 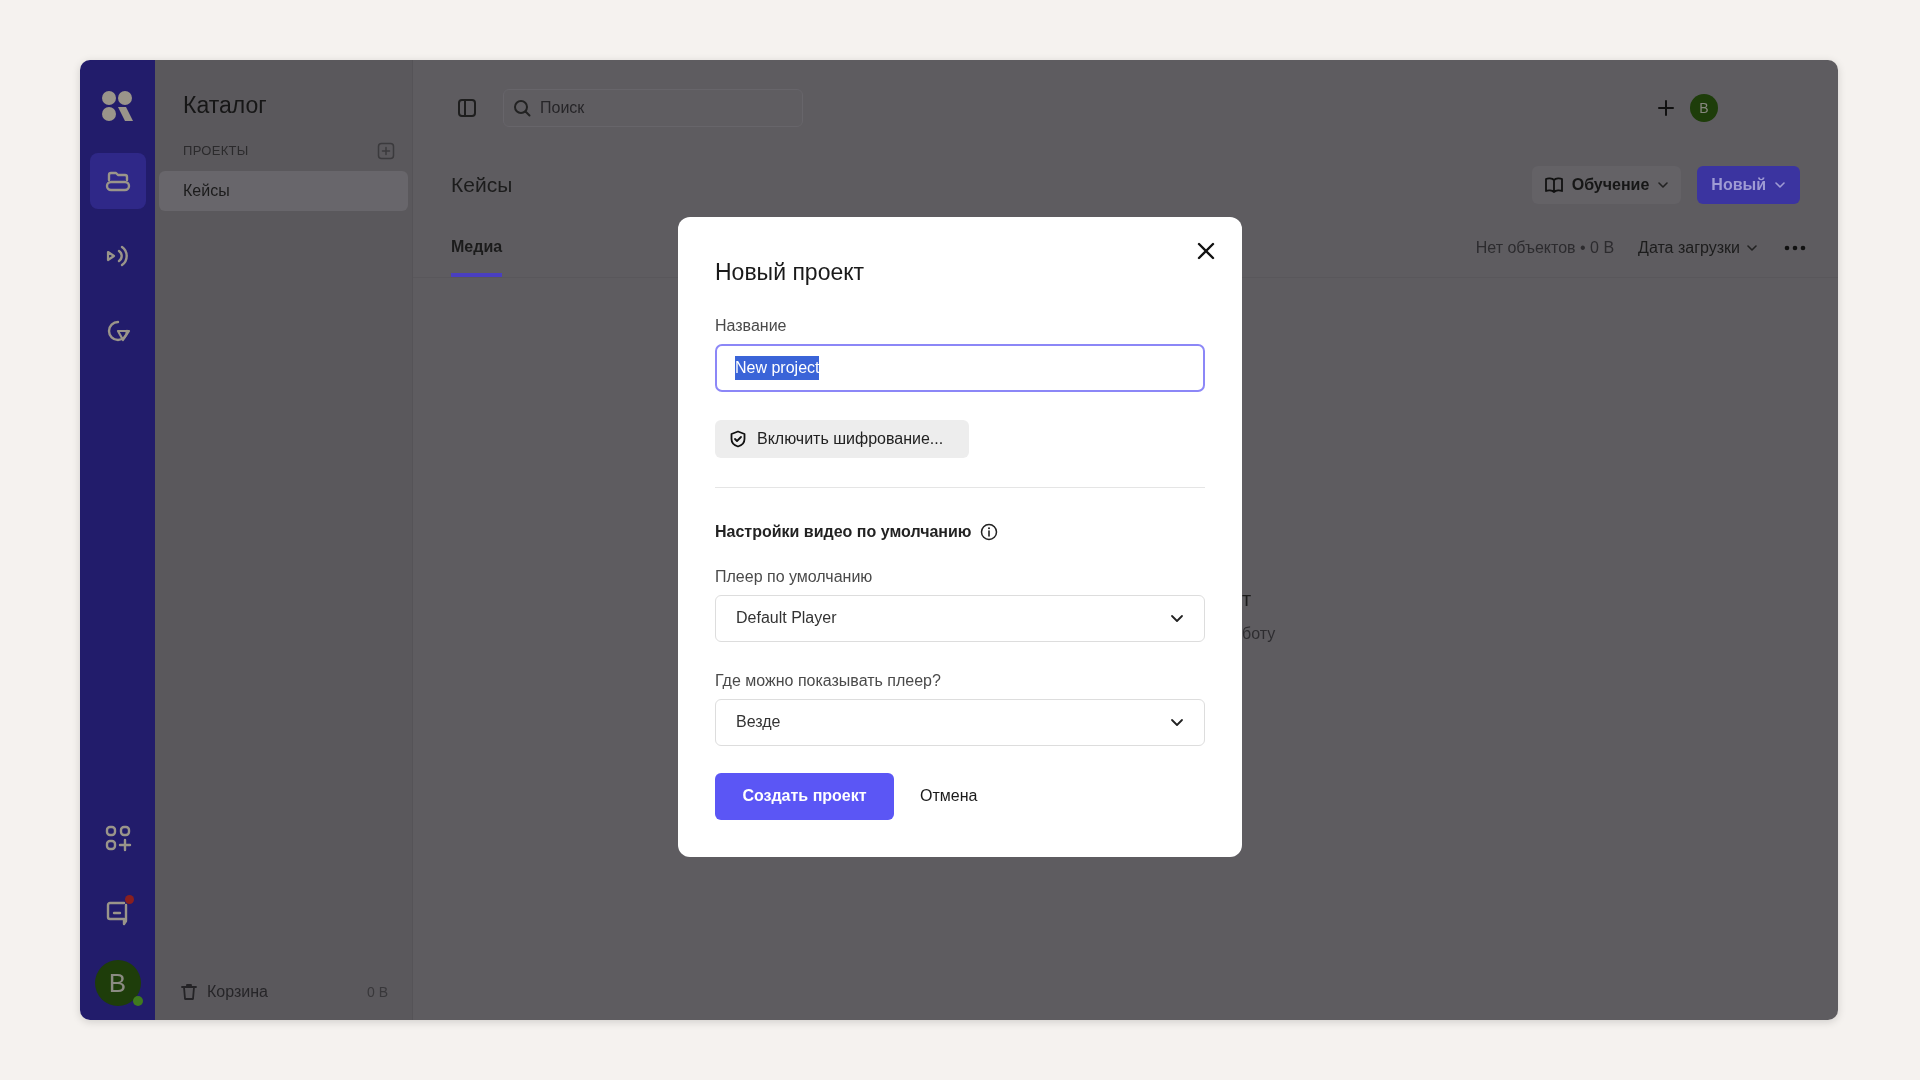 I want to click on cancel-button: Отмена, so click(x=949, y=796).